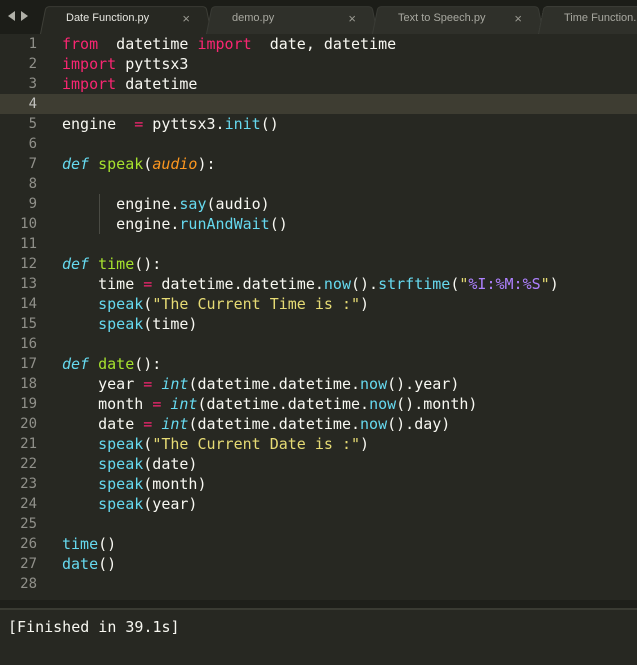 The height and width of the screenshot is (665, 637). I want to click on code-token: "The Current Time is :", so click(256, 304).